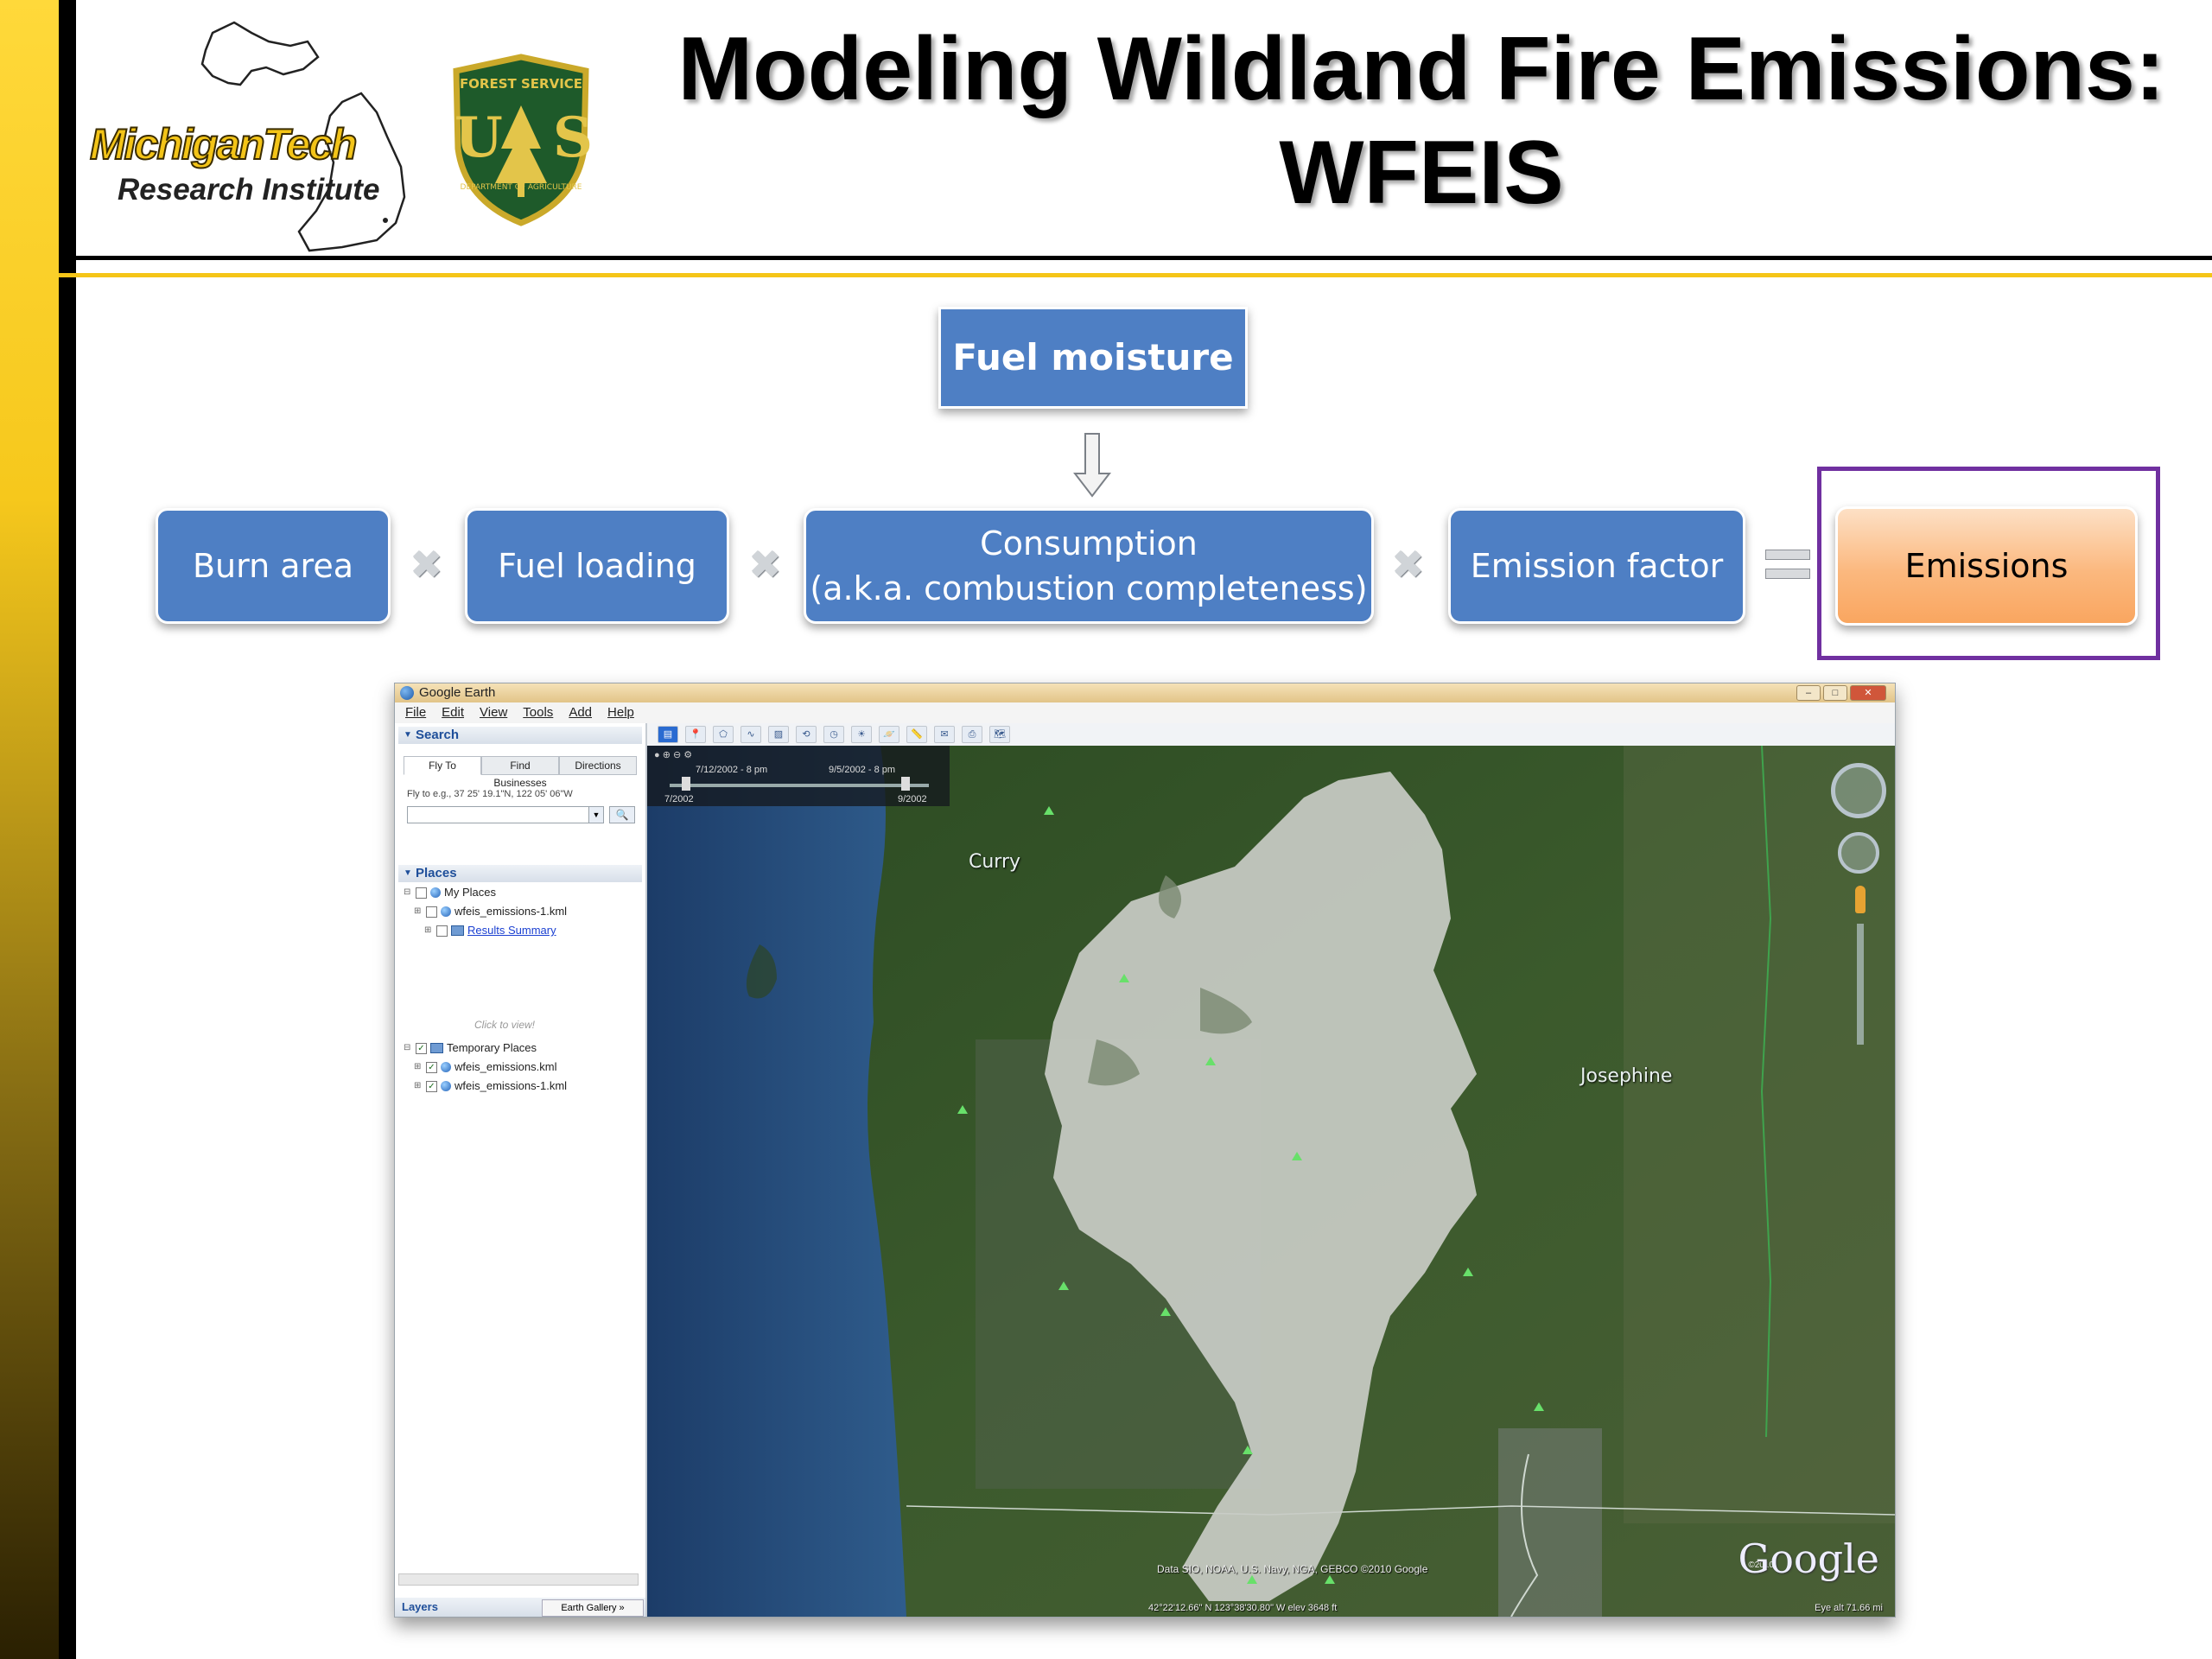  Describe the element at coordinates (732, 770) in the screenshot. I see `time-start-label: 7/12/2002 - 8 pm` at that location.